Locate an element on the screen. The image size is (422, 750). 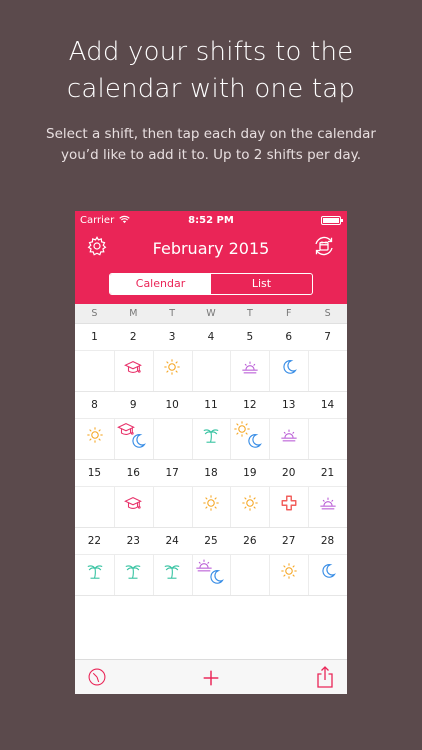
share-icon is located at coordinates (325, 677).